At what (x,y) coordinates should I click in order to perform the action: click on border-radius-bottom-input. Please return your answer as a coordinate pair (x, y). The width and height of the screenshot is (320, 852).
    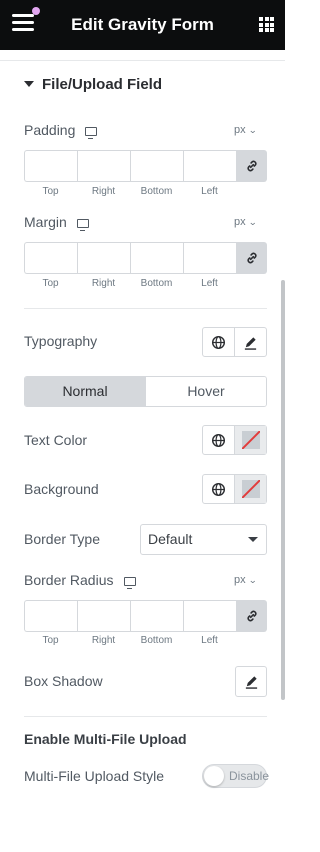
    Looking at the image, I should click on (156, 616).